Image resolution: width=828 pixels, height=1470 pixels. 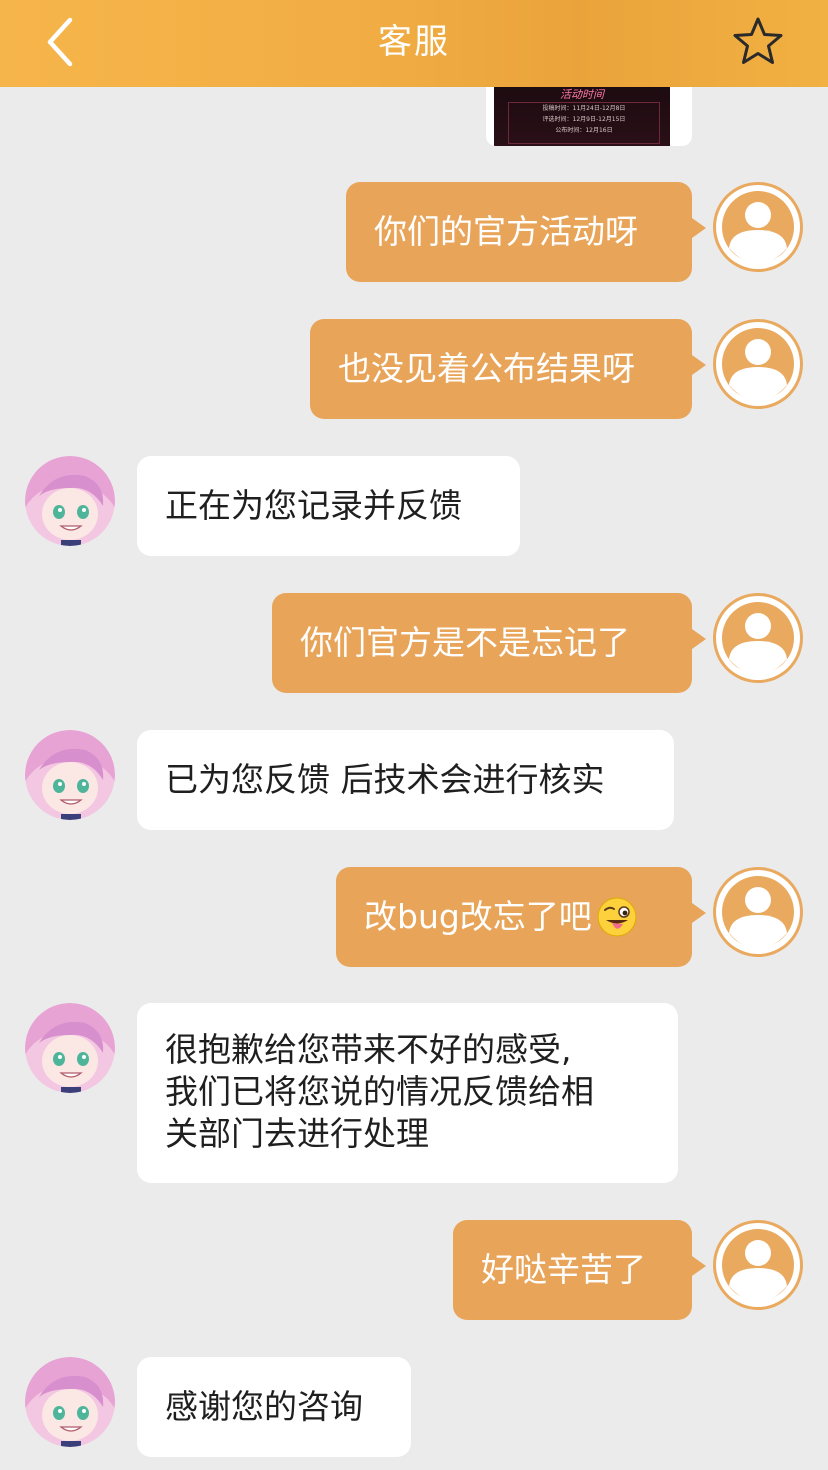 I want to click on my-message-bubble: 好哒辛苦了, so click(x=579, y=1270).